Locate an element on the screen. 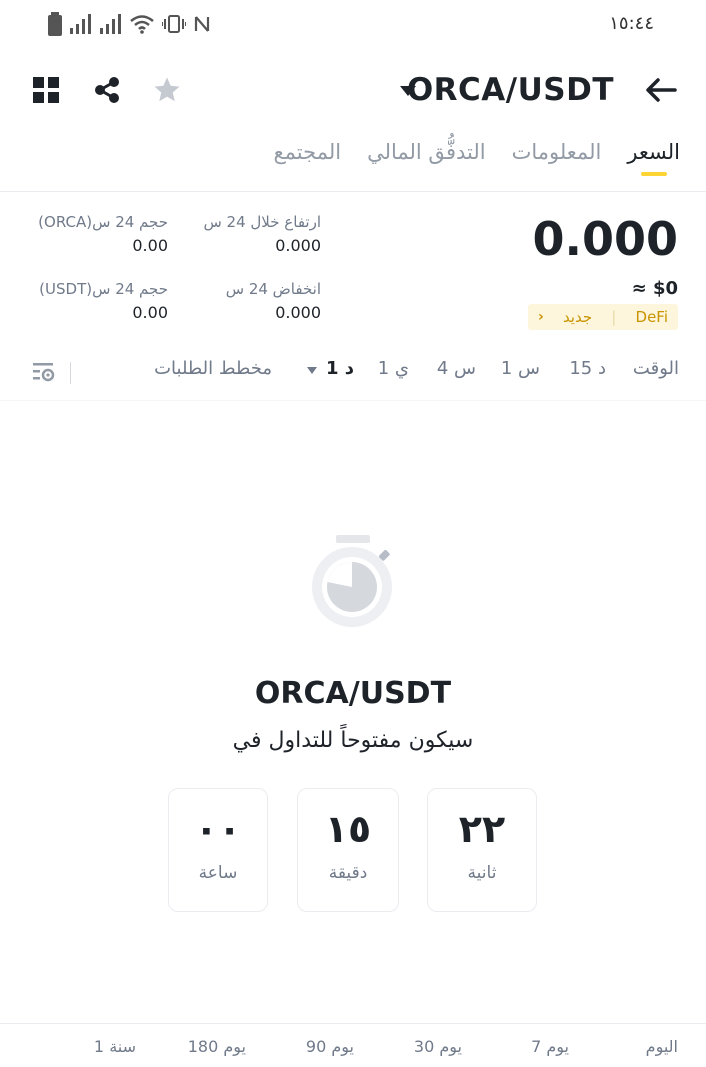 This screenshot has height=1067, width=706. stat-vol-quote: حجم 24 س(USDT) 0.00 is located at coordinates (103, 301).